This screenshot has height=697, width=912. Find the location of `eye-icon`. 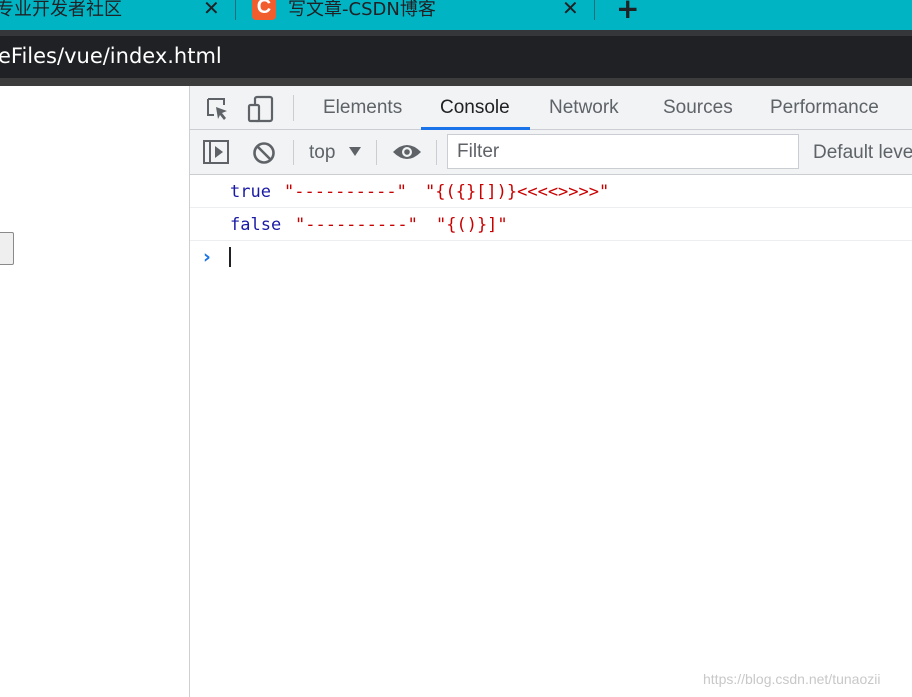

eye-icon is located at coordinates (407, 154).